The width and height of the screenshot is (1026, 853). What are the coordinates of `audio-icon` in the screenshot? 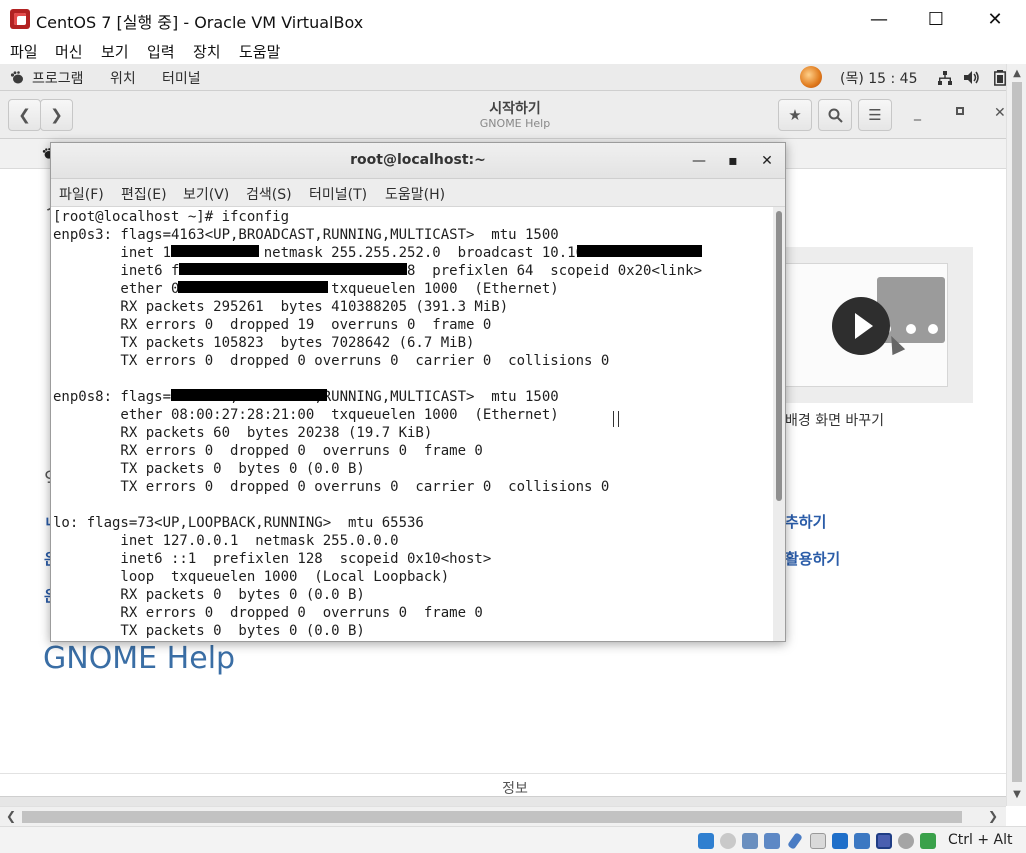 It's located at (750, 841).